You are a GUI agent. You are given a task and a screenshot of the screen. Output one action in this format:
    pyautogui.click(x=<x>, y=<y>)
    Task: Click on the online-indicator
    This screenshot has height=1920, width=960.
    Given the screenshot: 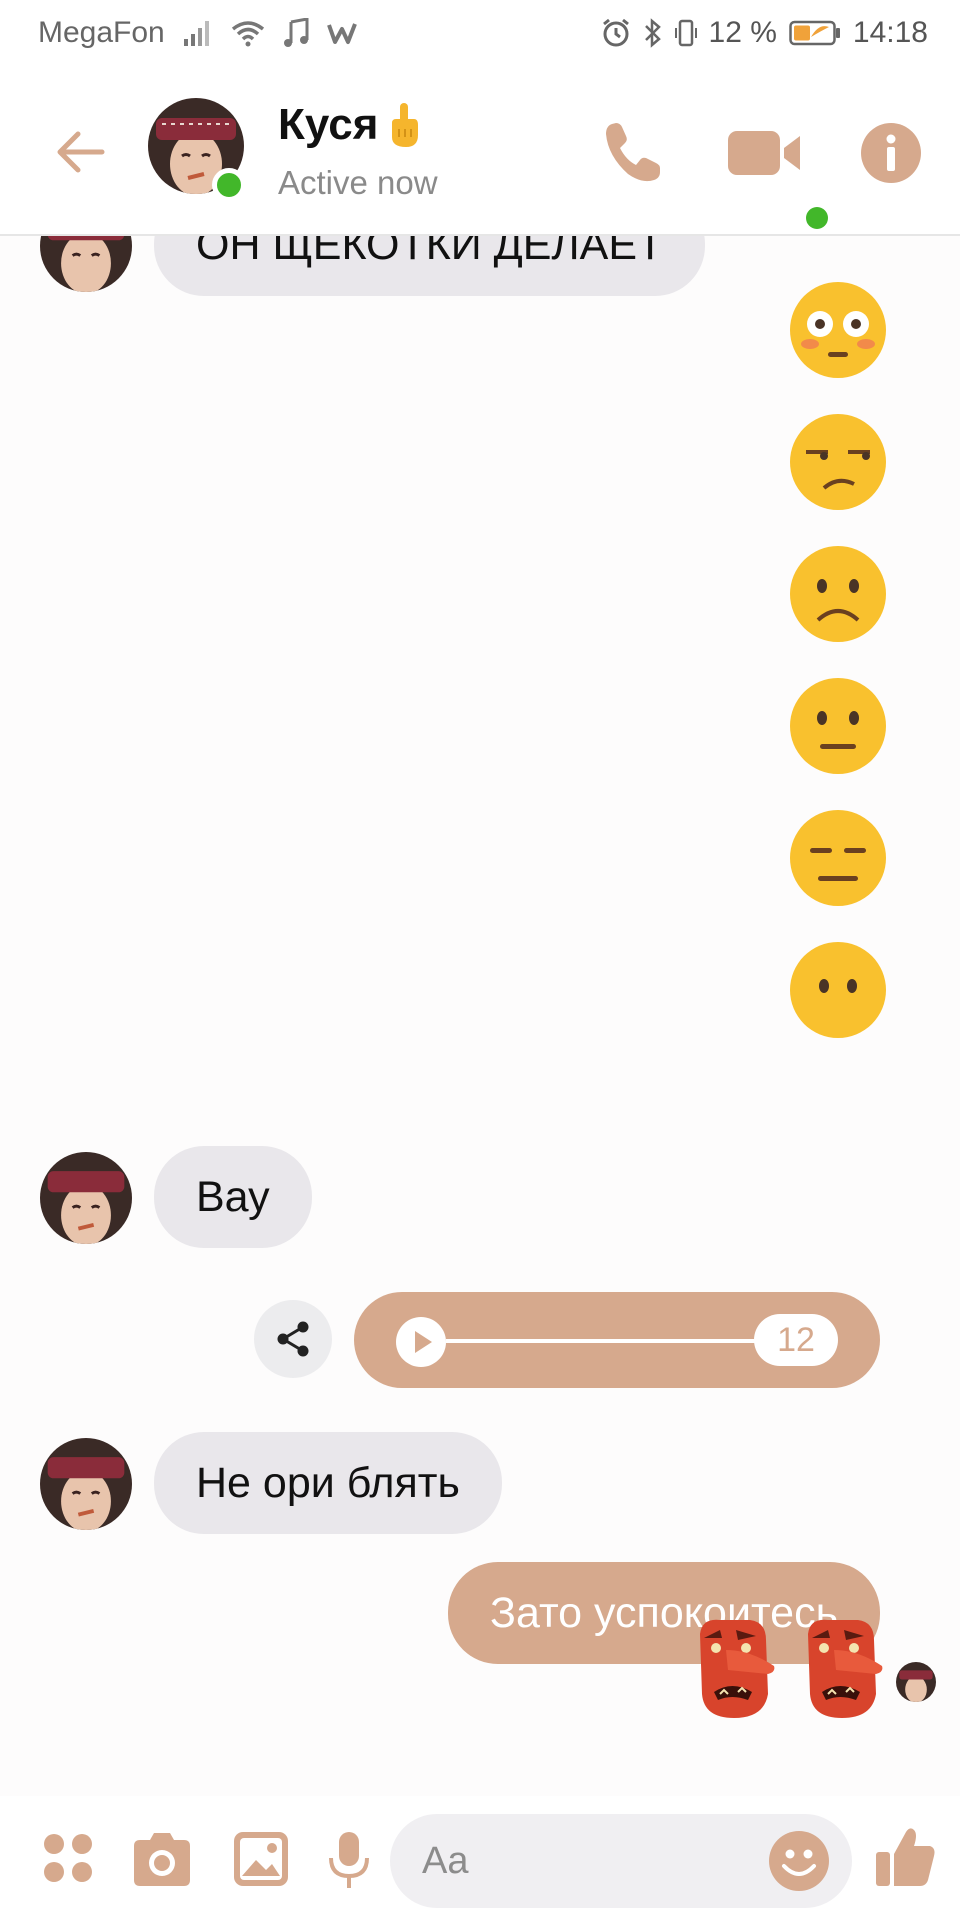 What is the action you would take?
    pyautogui.click(x=229, y=185)
    